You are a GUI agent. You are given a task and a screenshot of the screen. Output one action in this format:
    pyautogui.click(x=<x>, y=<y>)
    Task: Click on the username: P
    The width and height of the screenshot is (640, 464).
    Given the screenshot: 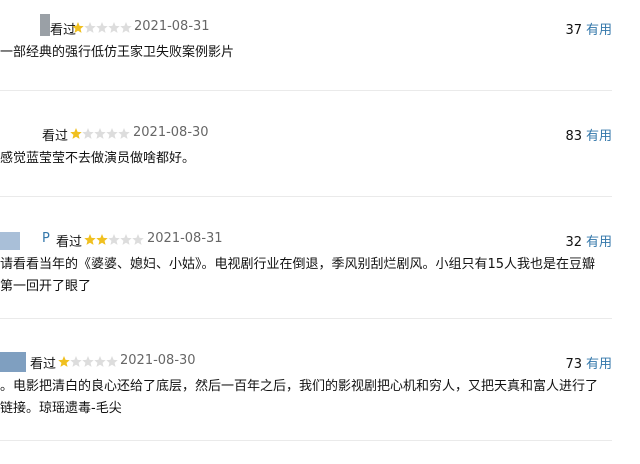 What is the action you would take?
    pyautogui.click(x=46, y=238)
    